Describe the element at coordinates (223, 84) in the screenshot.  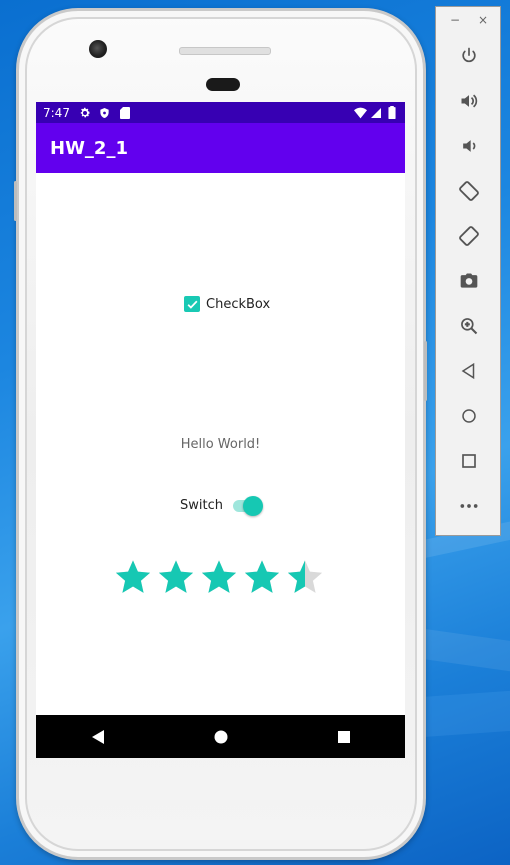
I see `earpiece` at that location.